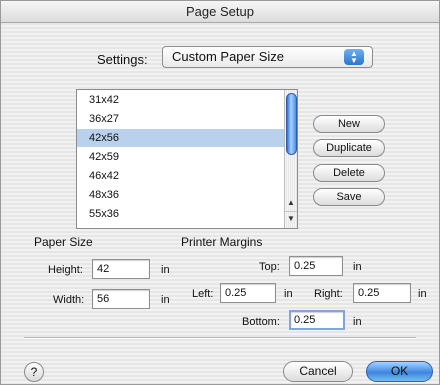 This screenshot has height=385, width=440. What do you see at coordinates (328, 294) in the screenshot?
I see `right-margin-label: Right:` at bounding box center [328, 294].